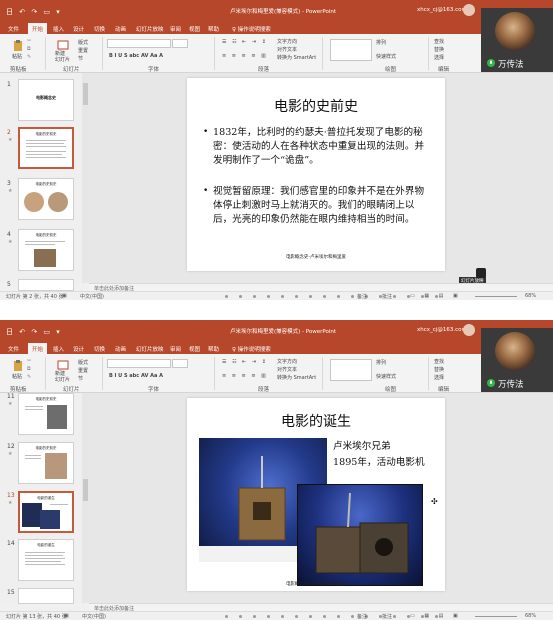 Image resolution: width=553 pixels, height=620 pixels. Describe the element at coordinates (316, 106) in the screenshot. I see `slide-title: 电影的史前史` at that location.